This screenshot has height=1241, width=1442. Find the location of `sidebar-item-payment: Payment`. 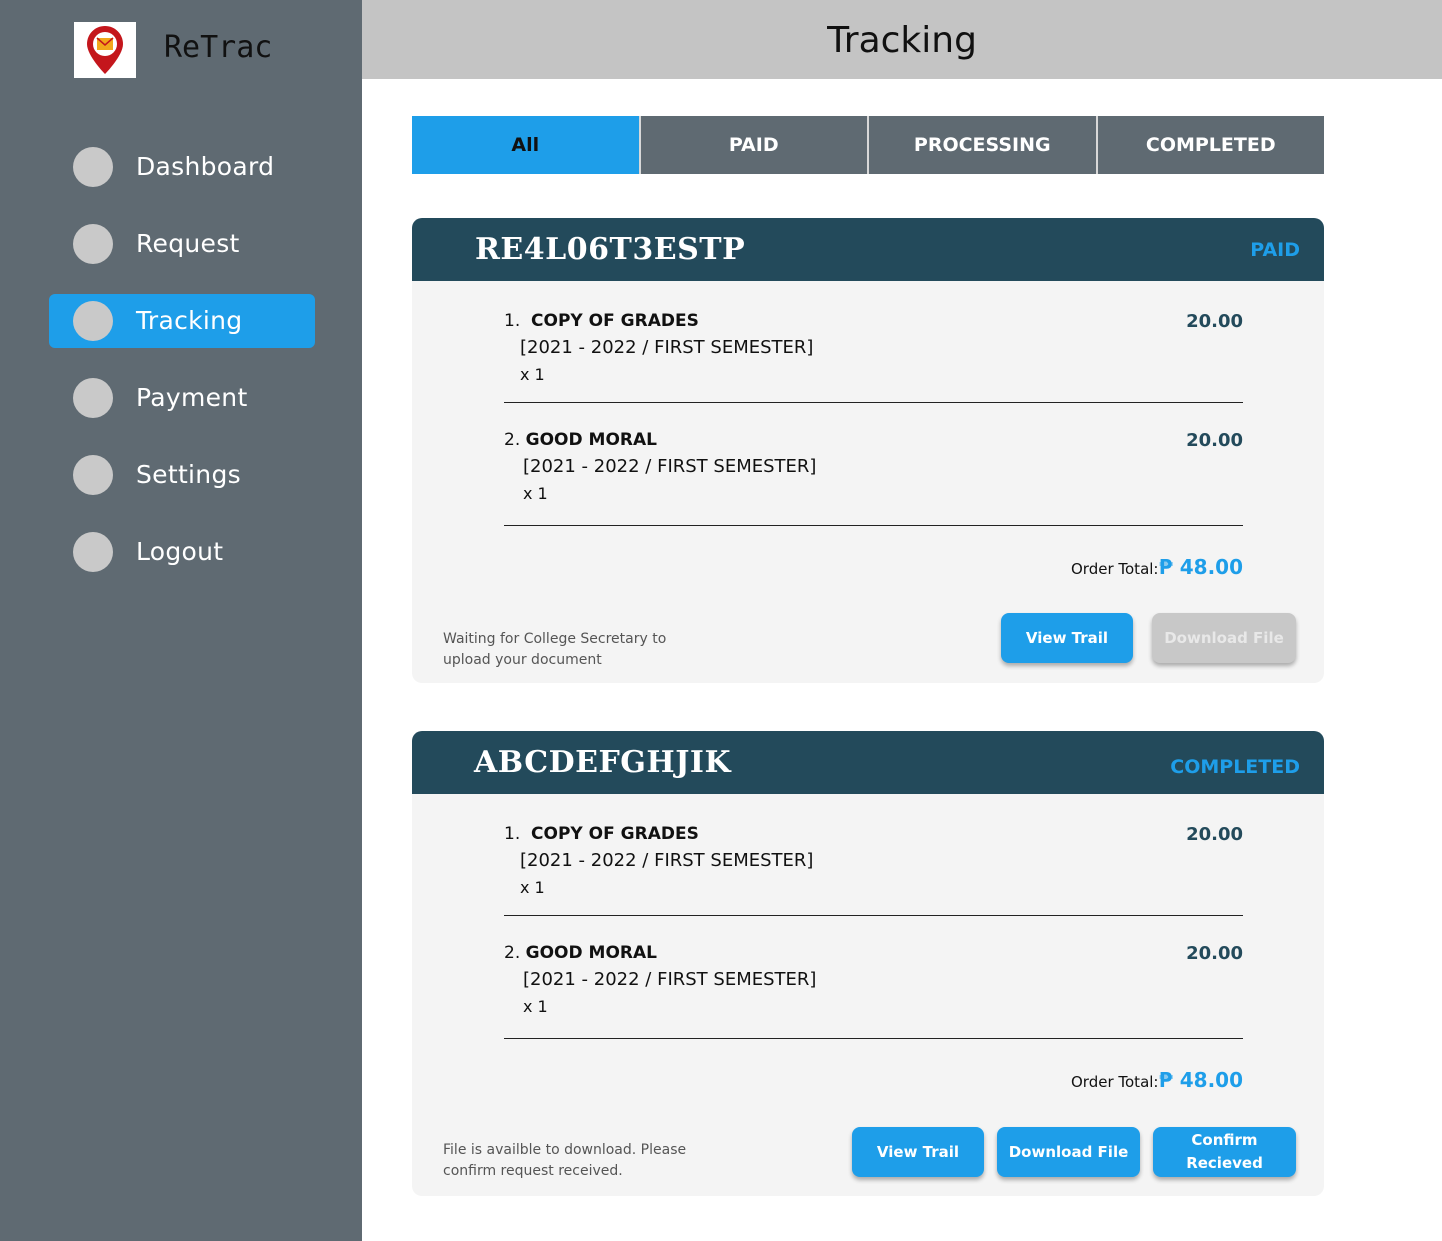

sidebar-item-payment: Payment is located at coordinates (182, 398).